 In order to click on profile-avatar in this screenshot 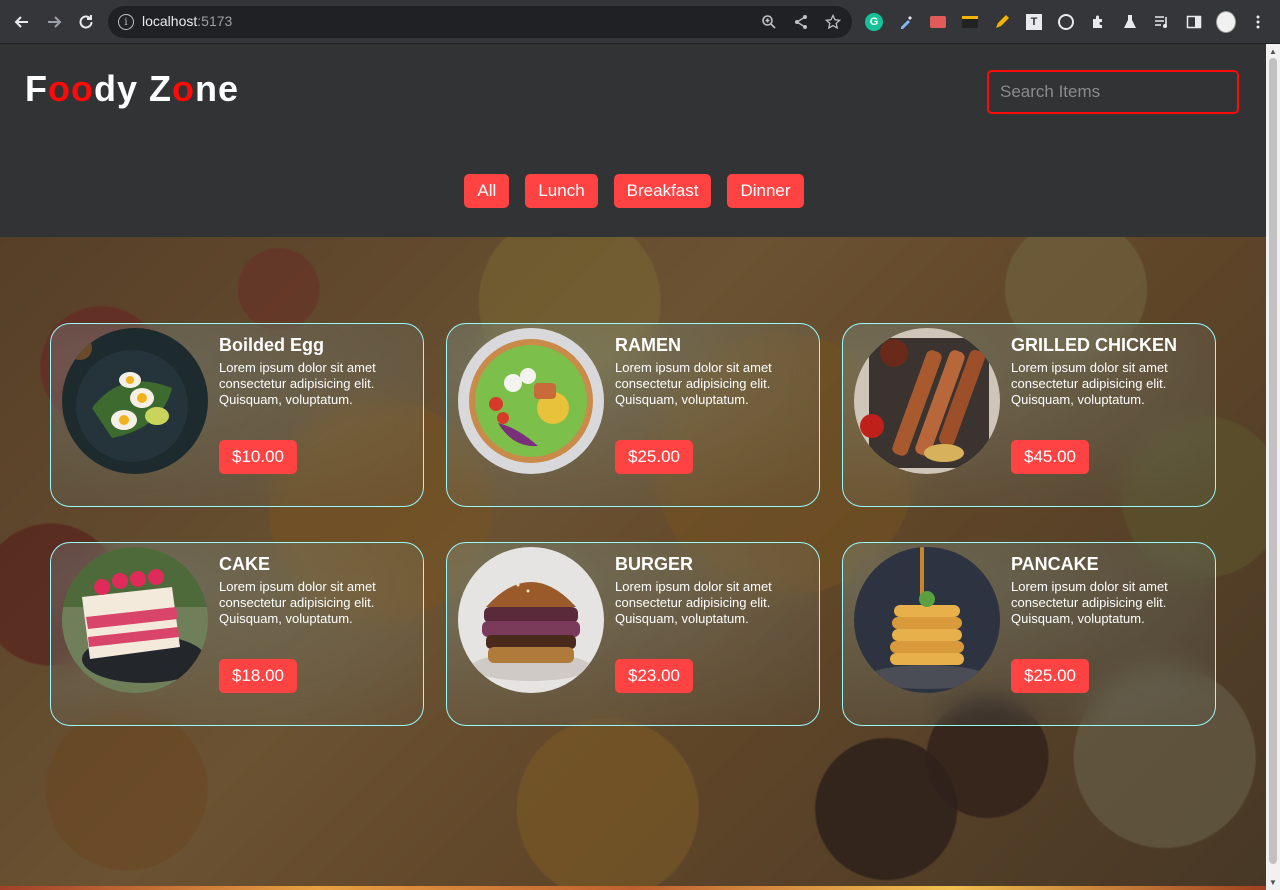, I will do `click(1226, 22)`.